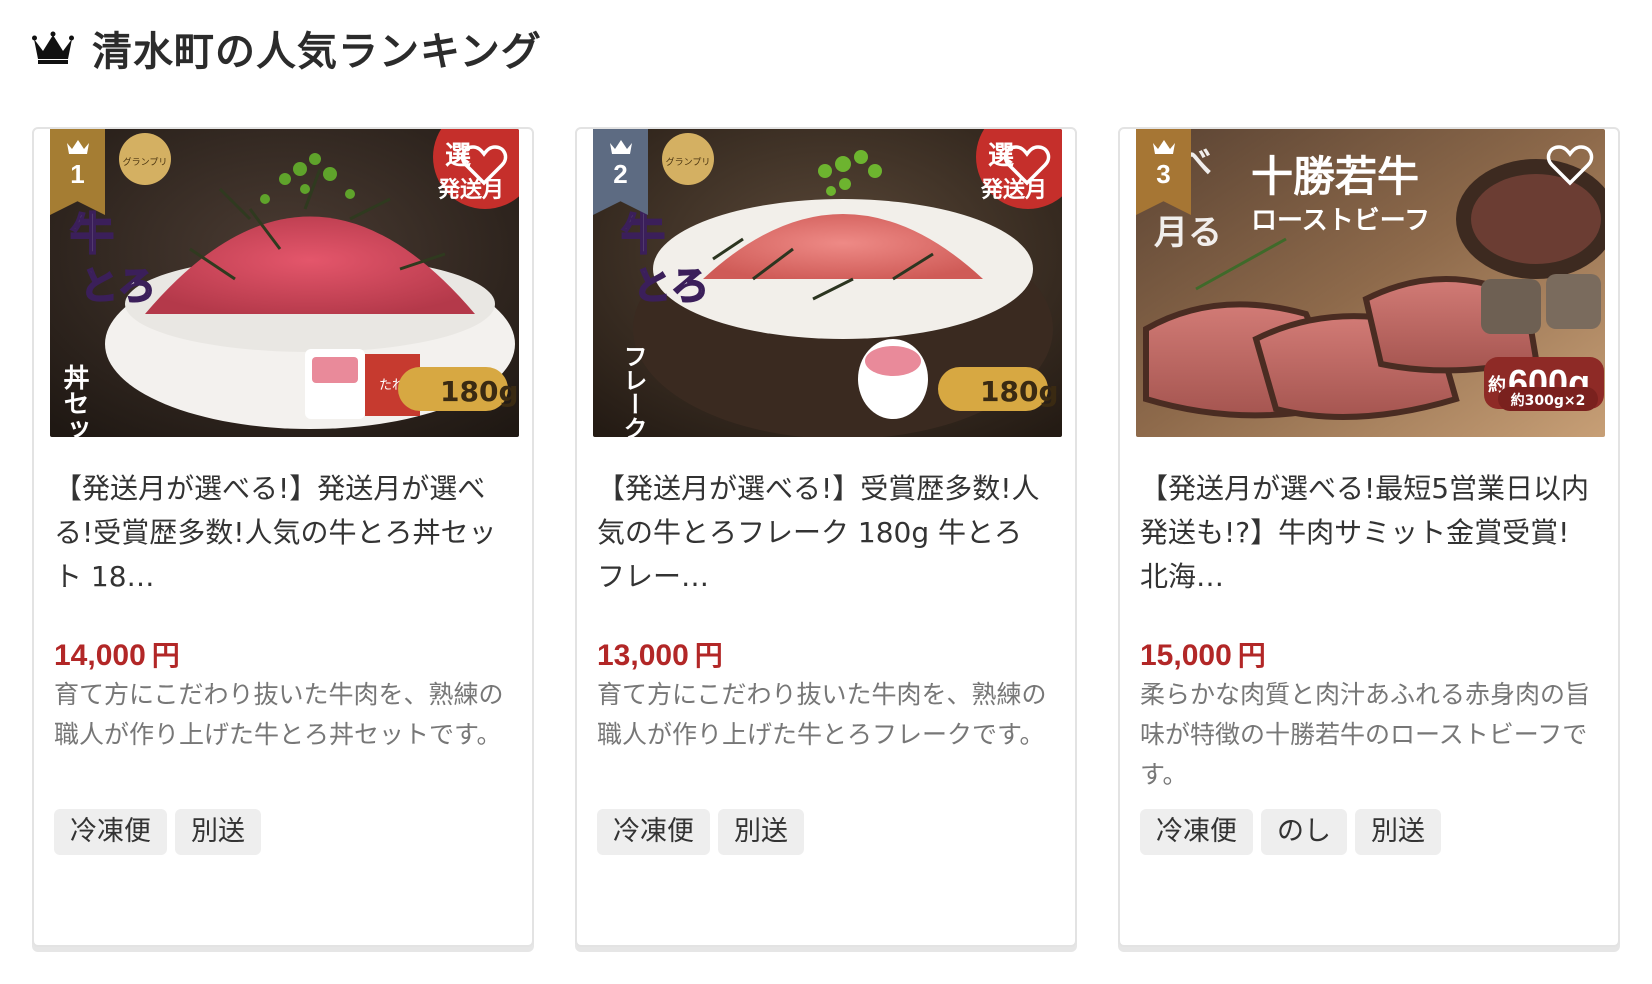 This screenshot has width=1652, height=984. Describe the element at coordinates (1163, 174) in the screenshot. I see `rank-number: 3` at that location.